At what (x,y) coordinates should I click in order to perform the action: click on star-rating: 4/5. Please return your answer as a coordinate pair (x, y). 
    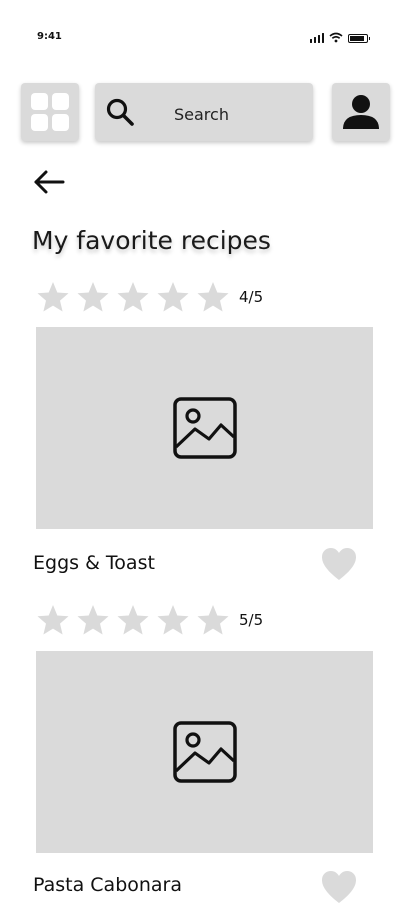
    Looking at the image, I should click on (149, 297).